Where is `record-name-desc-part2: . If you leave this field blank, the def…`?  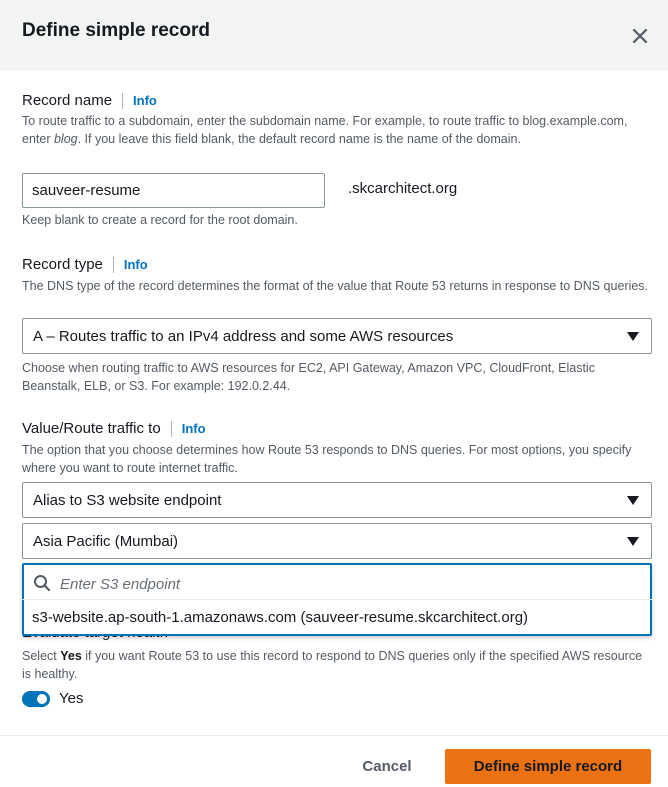
record-name-desc-part2: . If you leave this field blank, the def… is located at coordinates (299, 139).